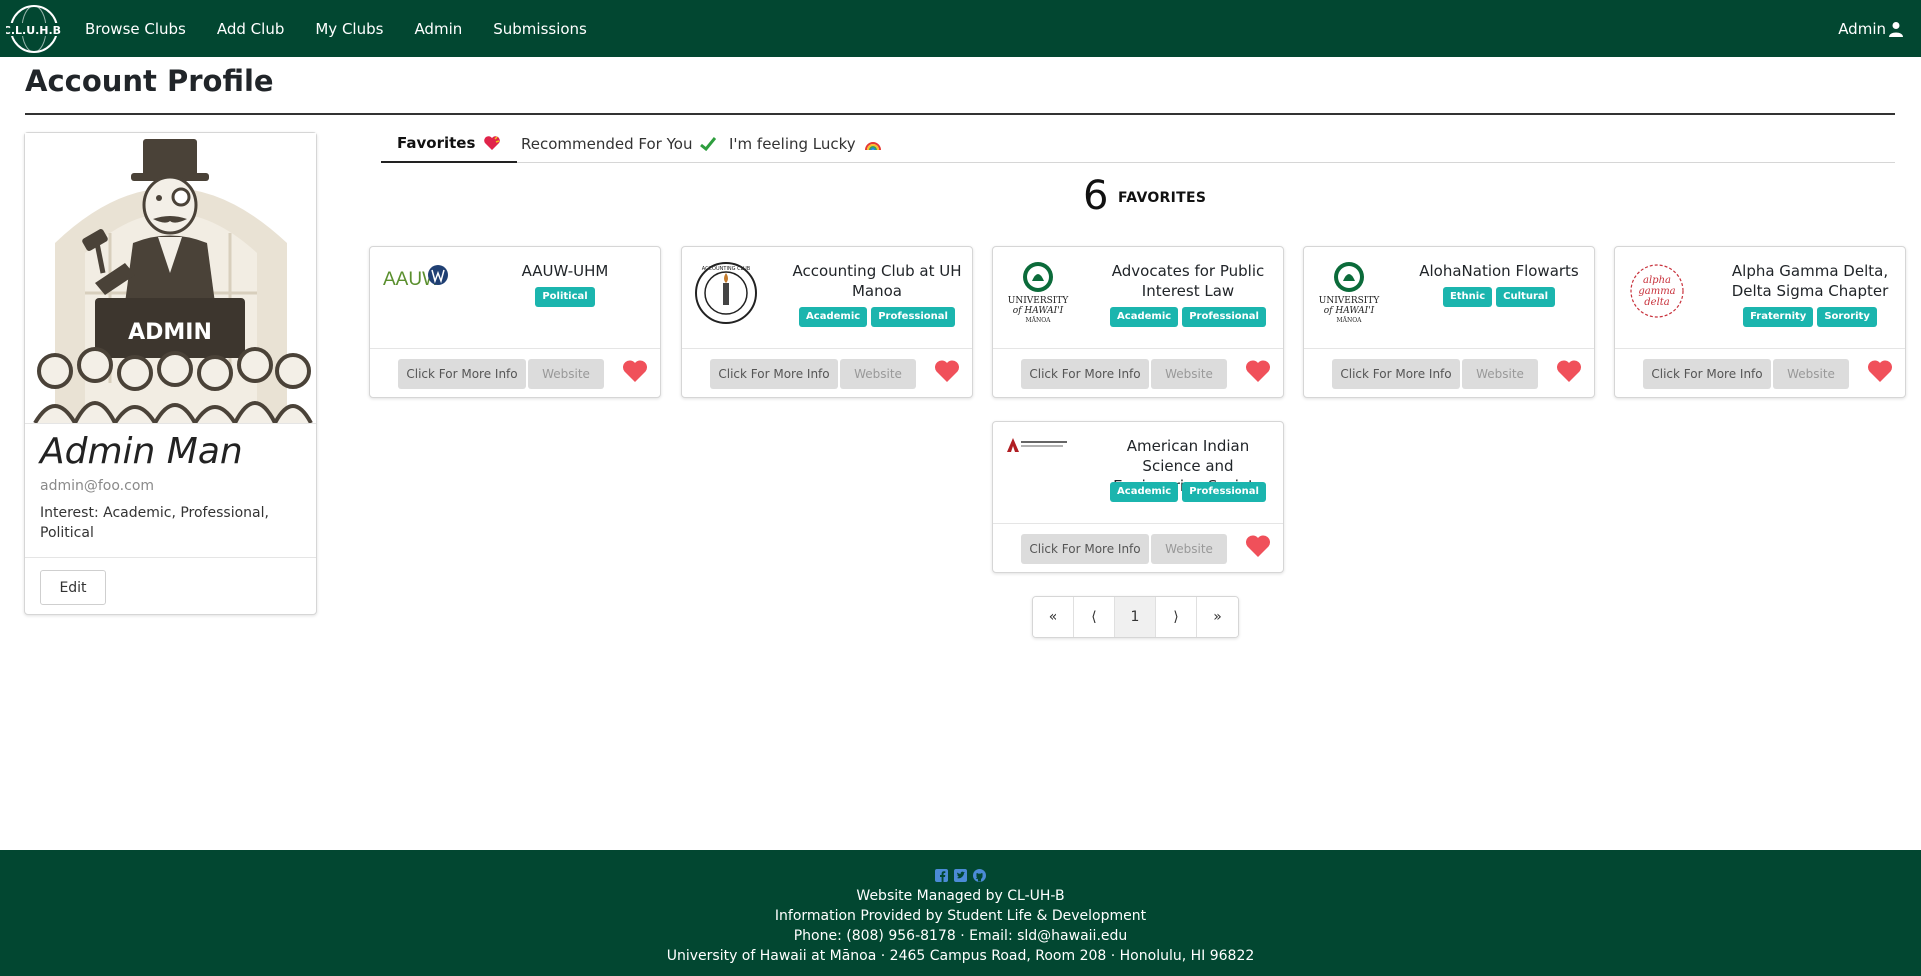  Describe the element at coordinates (960, 114) in the screenshot. I see `title-divider` at that location.